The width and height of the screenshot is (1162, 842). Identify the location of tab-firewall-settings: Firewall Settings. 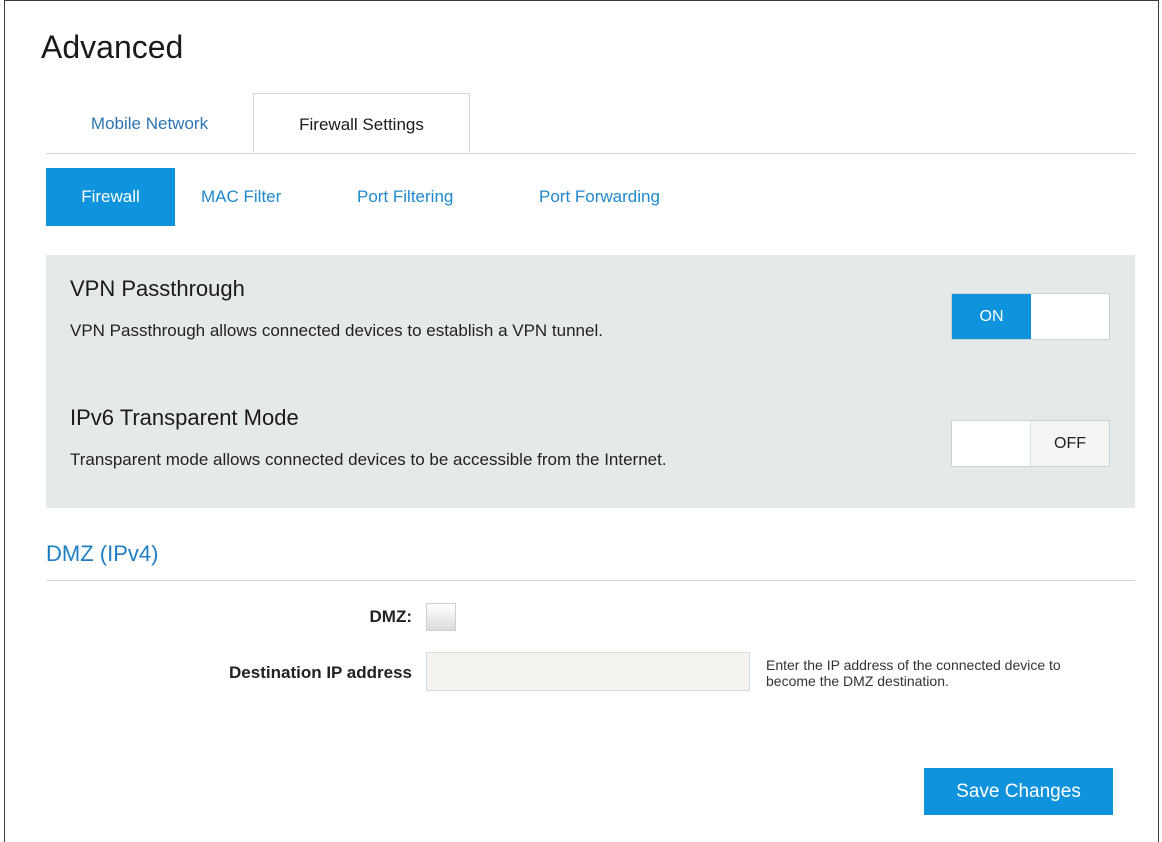
(361, 123).